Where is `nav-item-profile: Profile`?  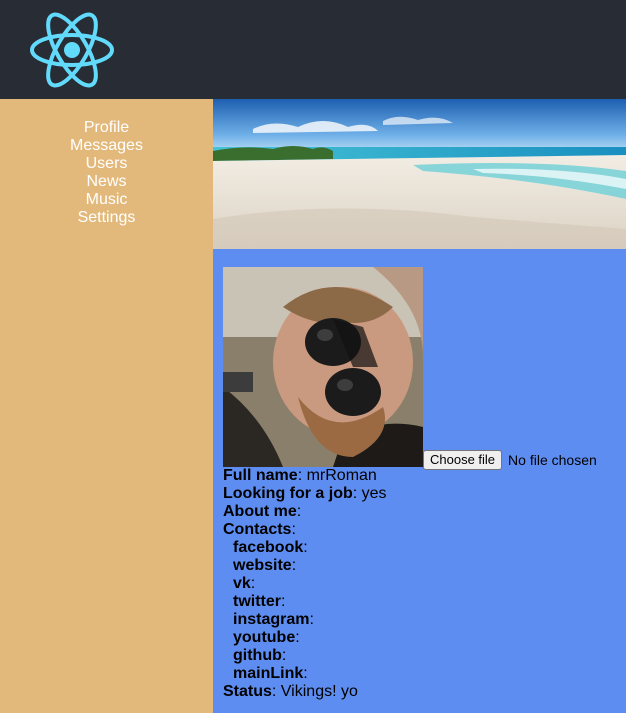 nav-item-profile: Profile is located at coordinates (106, 128).